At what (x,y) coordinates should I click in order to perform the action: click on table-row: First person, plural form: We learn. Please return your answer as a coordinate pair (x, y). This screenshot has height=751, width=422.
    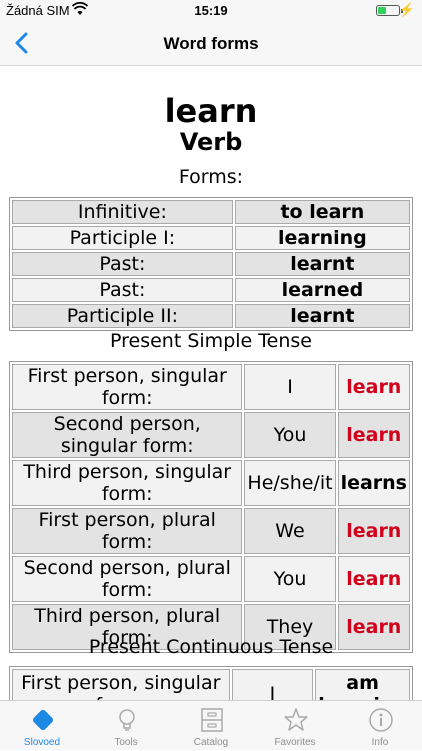
    Looking at the image, I should click on (211, 531).